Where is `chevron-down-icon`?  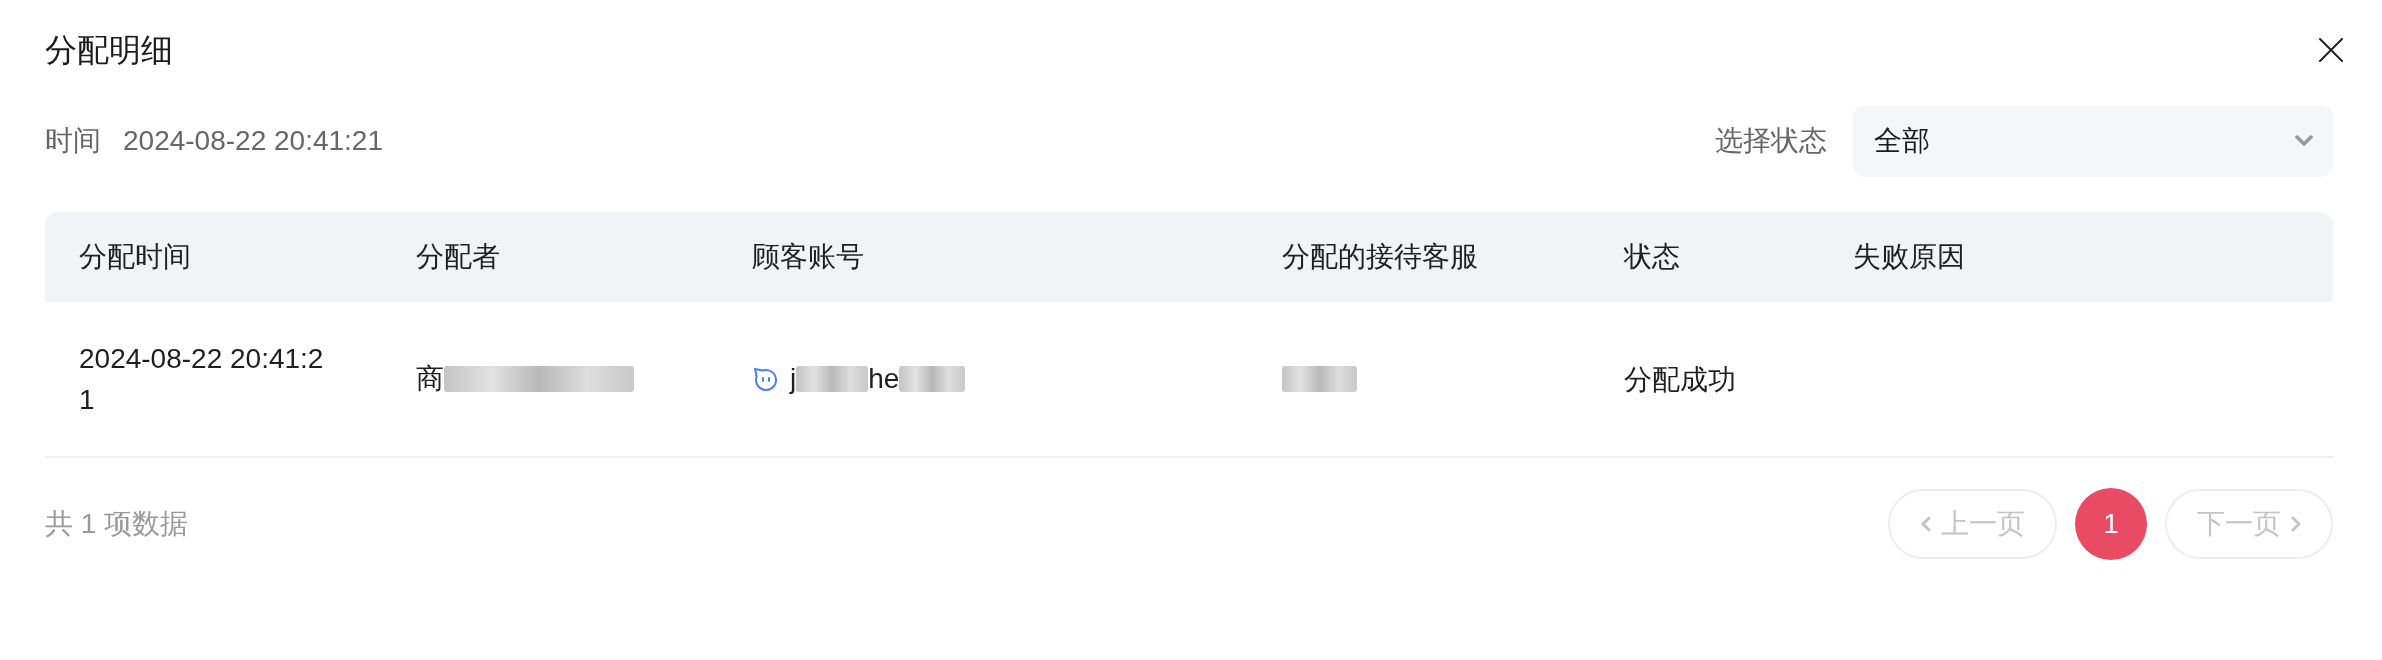
chevron-down-icon is located at coordinates (2304, 141).